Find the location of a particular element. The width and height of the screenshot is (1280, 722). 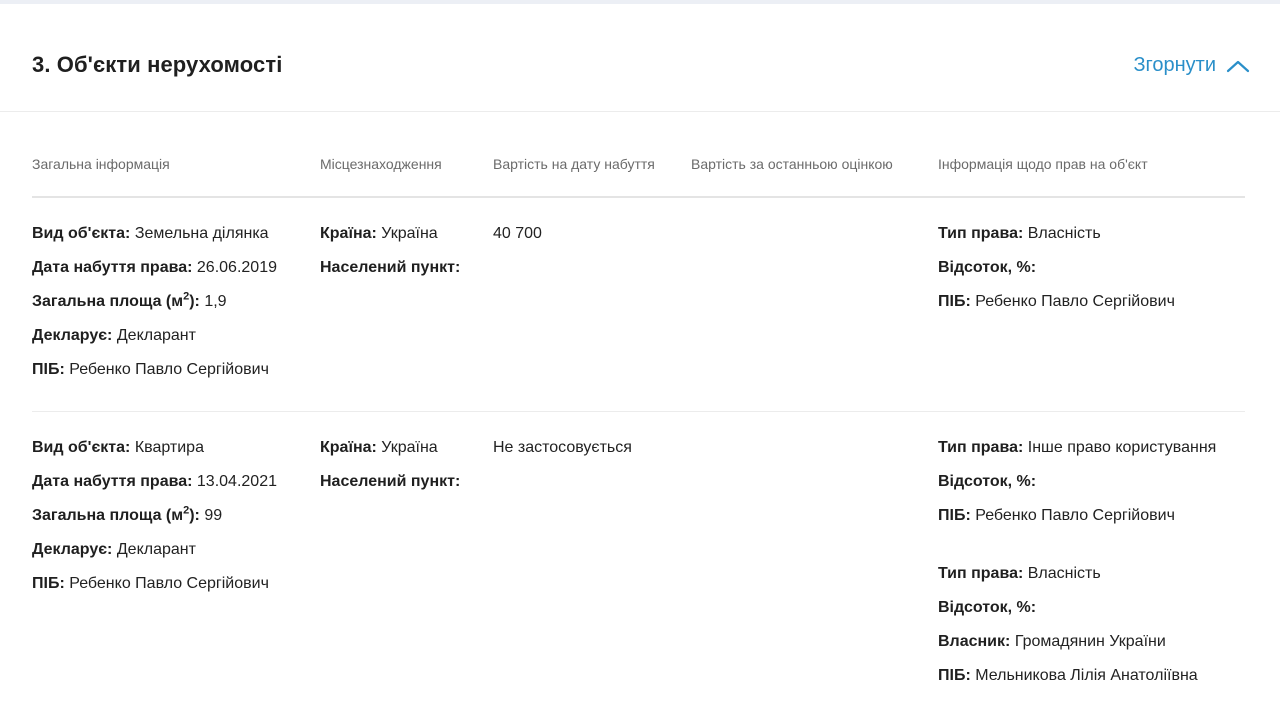

owner-line: Власник: Громадянин України is located at coordinates (1077, 649).